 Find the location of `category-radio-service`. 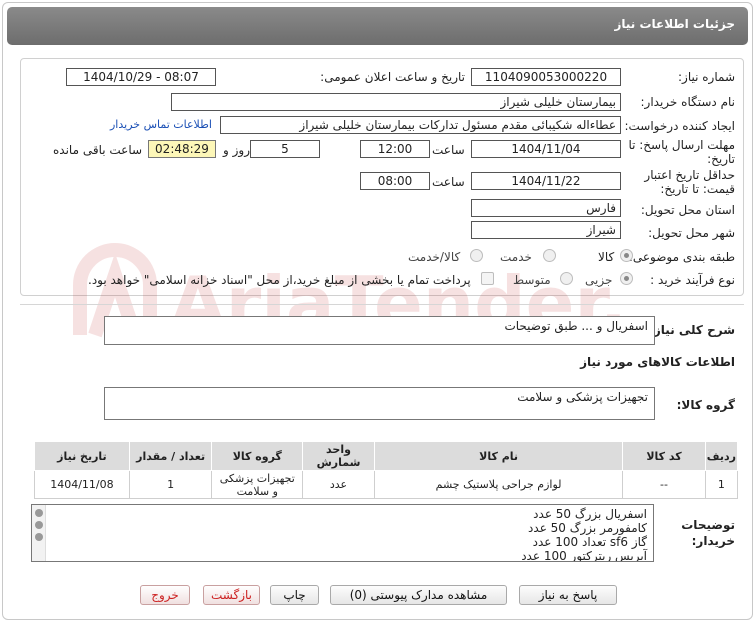

category-radio-service is located at coordinates (549, 255).